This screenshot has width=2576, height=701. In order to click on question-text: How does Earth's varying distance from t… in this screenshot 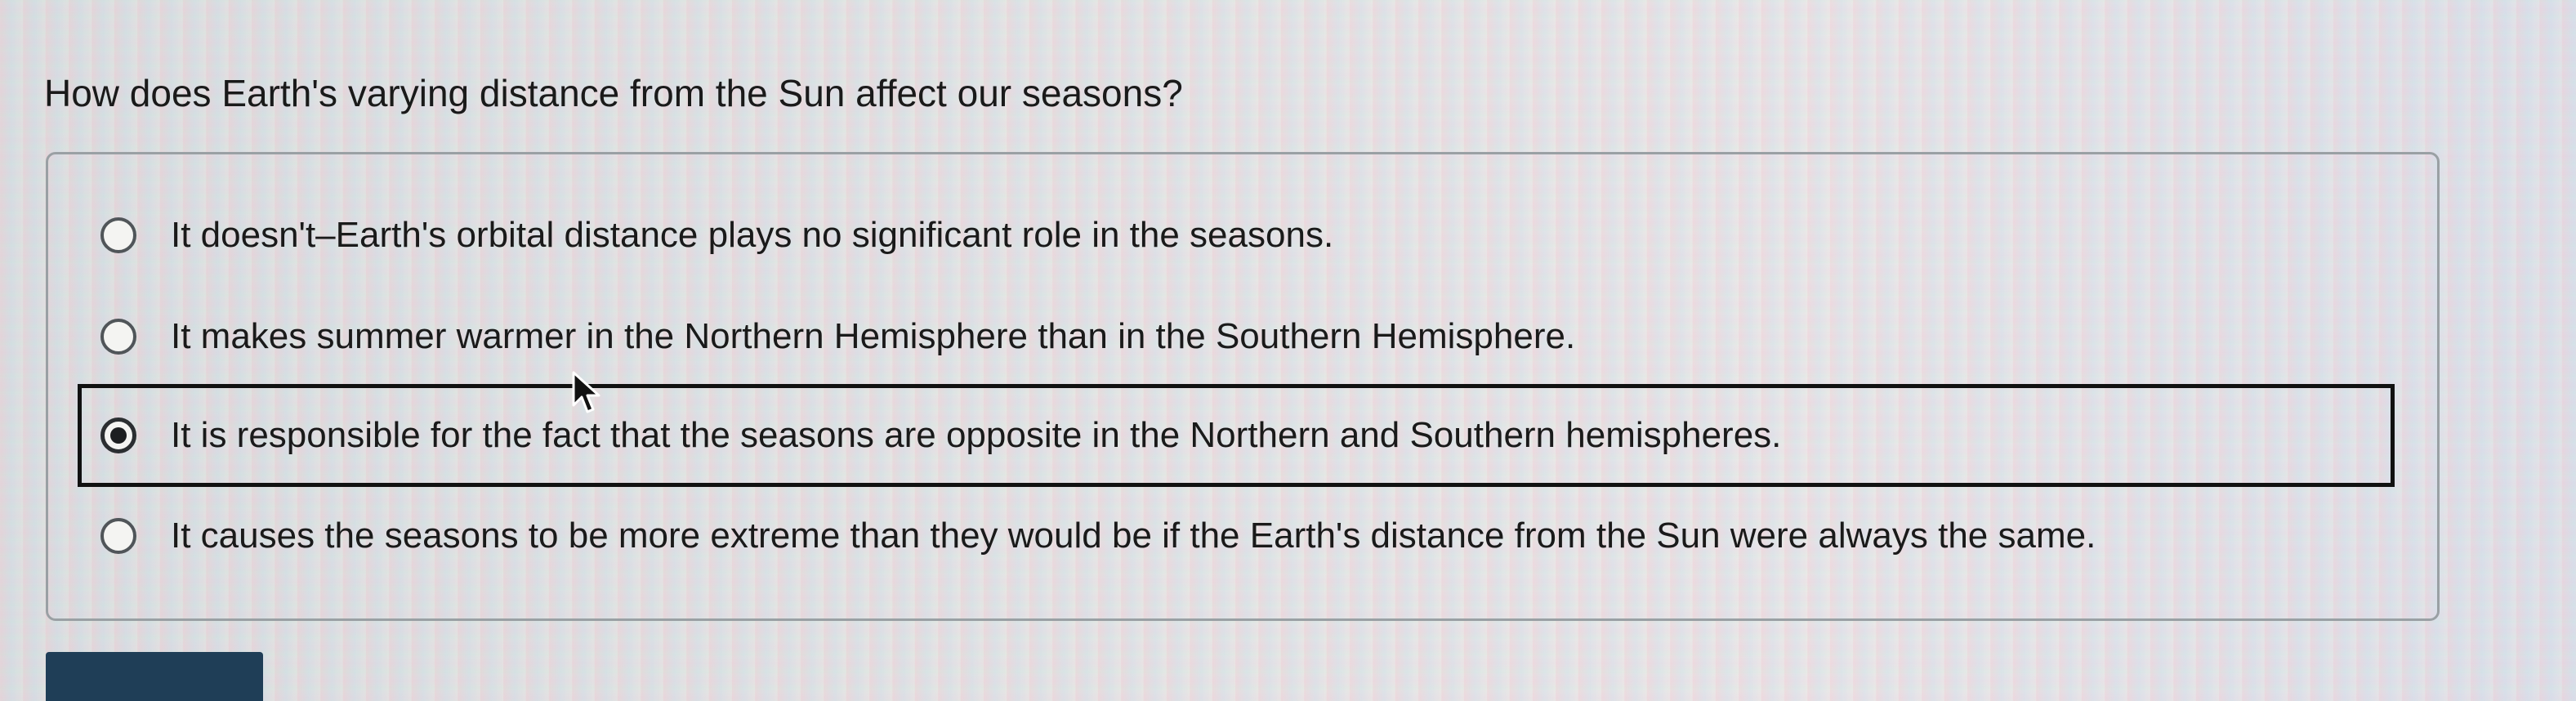, I will do `click(614, 93)`.